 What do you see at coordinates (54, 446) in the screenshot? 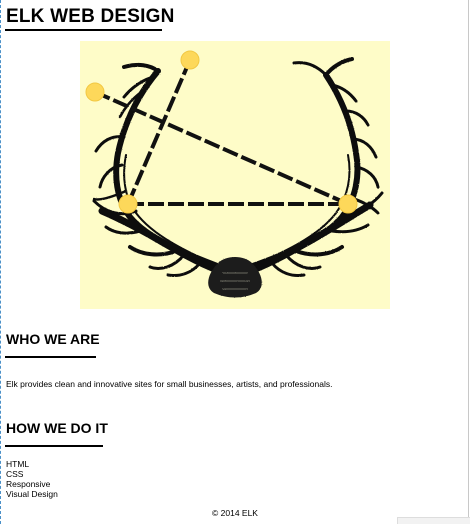
I see `how-we-do-it-underline` at bounding box center [54, 446].